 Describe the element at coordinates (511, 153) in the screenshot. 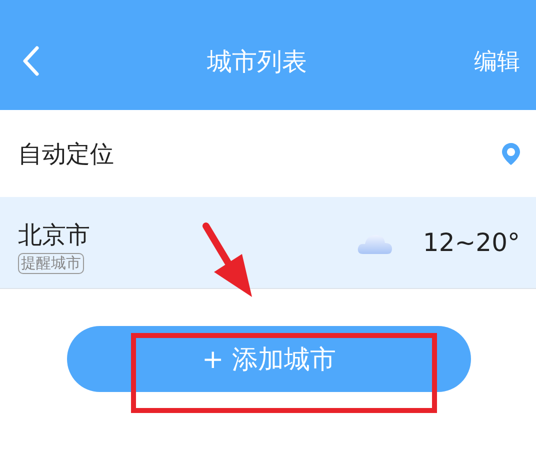

I see `location-pin-icon` at that location.